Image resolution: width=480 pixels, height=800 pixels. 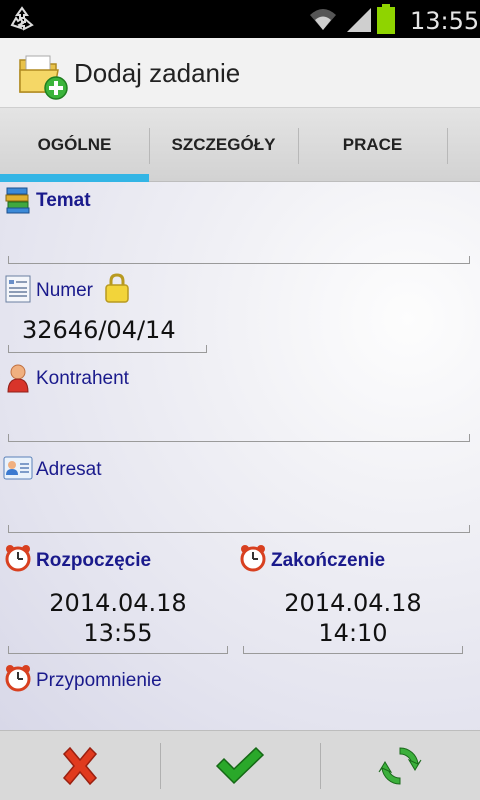 What do you see at coordinates (118, 603) in the screenshot?
I see `rozpoczecie-date: 2014.04.18` at bounding box center [118, 603].